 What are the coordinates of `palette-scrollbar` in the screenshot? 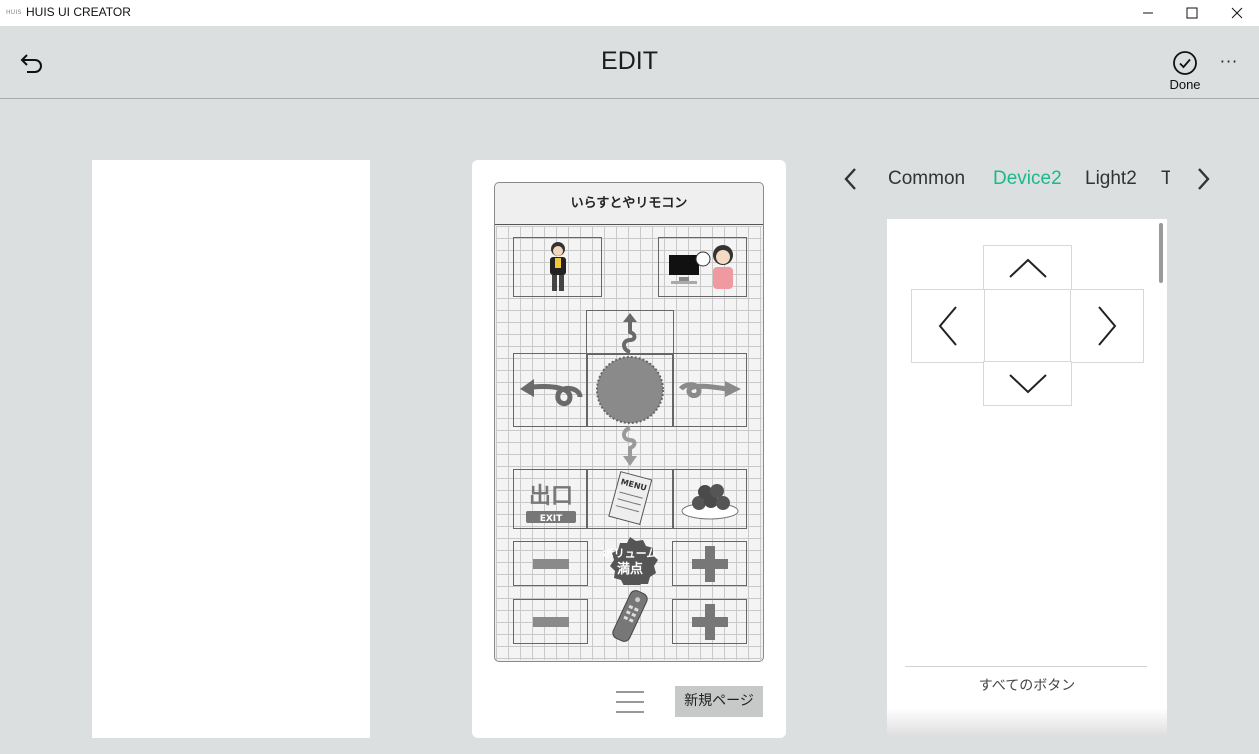 It's located at (1161, 253).